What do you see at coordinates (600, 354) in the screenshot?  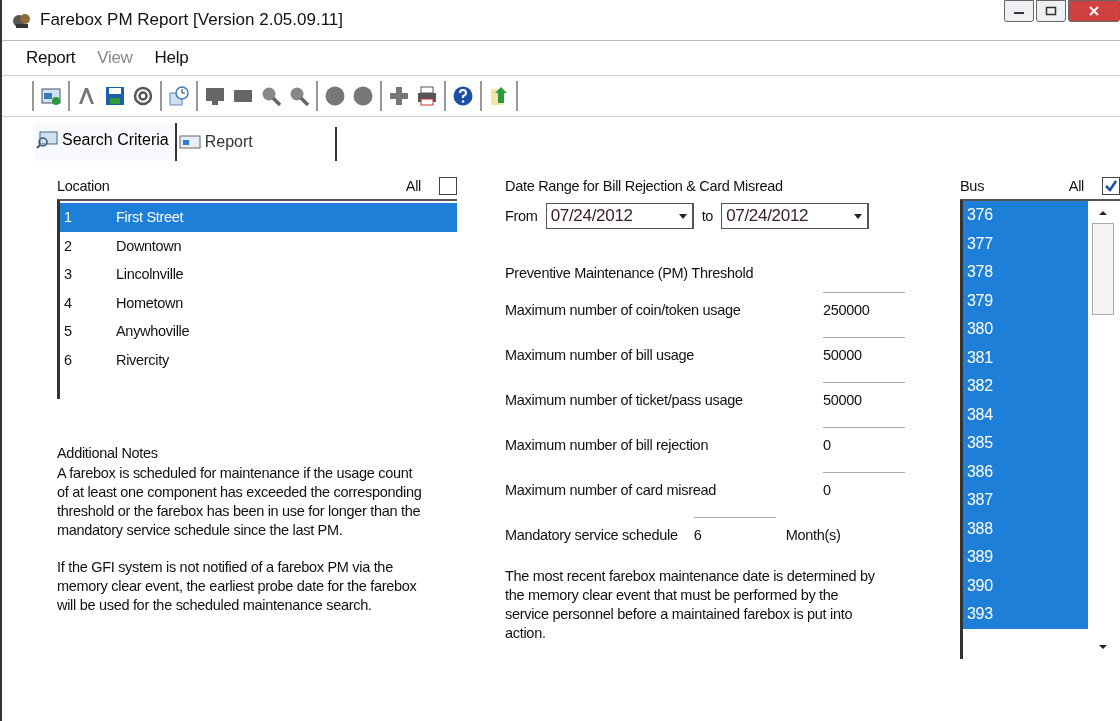 I see `field-label: Maximum number of bill usage` at bounding box center [600, 354].